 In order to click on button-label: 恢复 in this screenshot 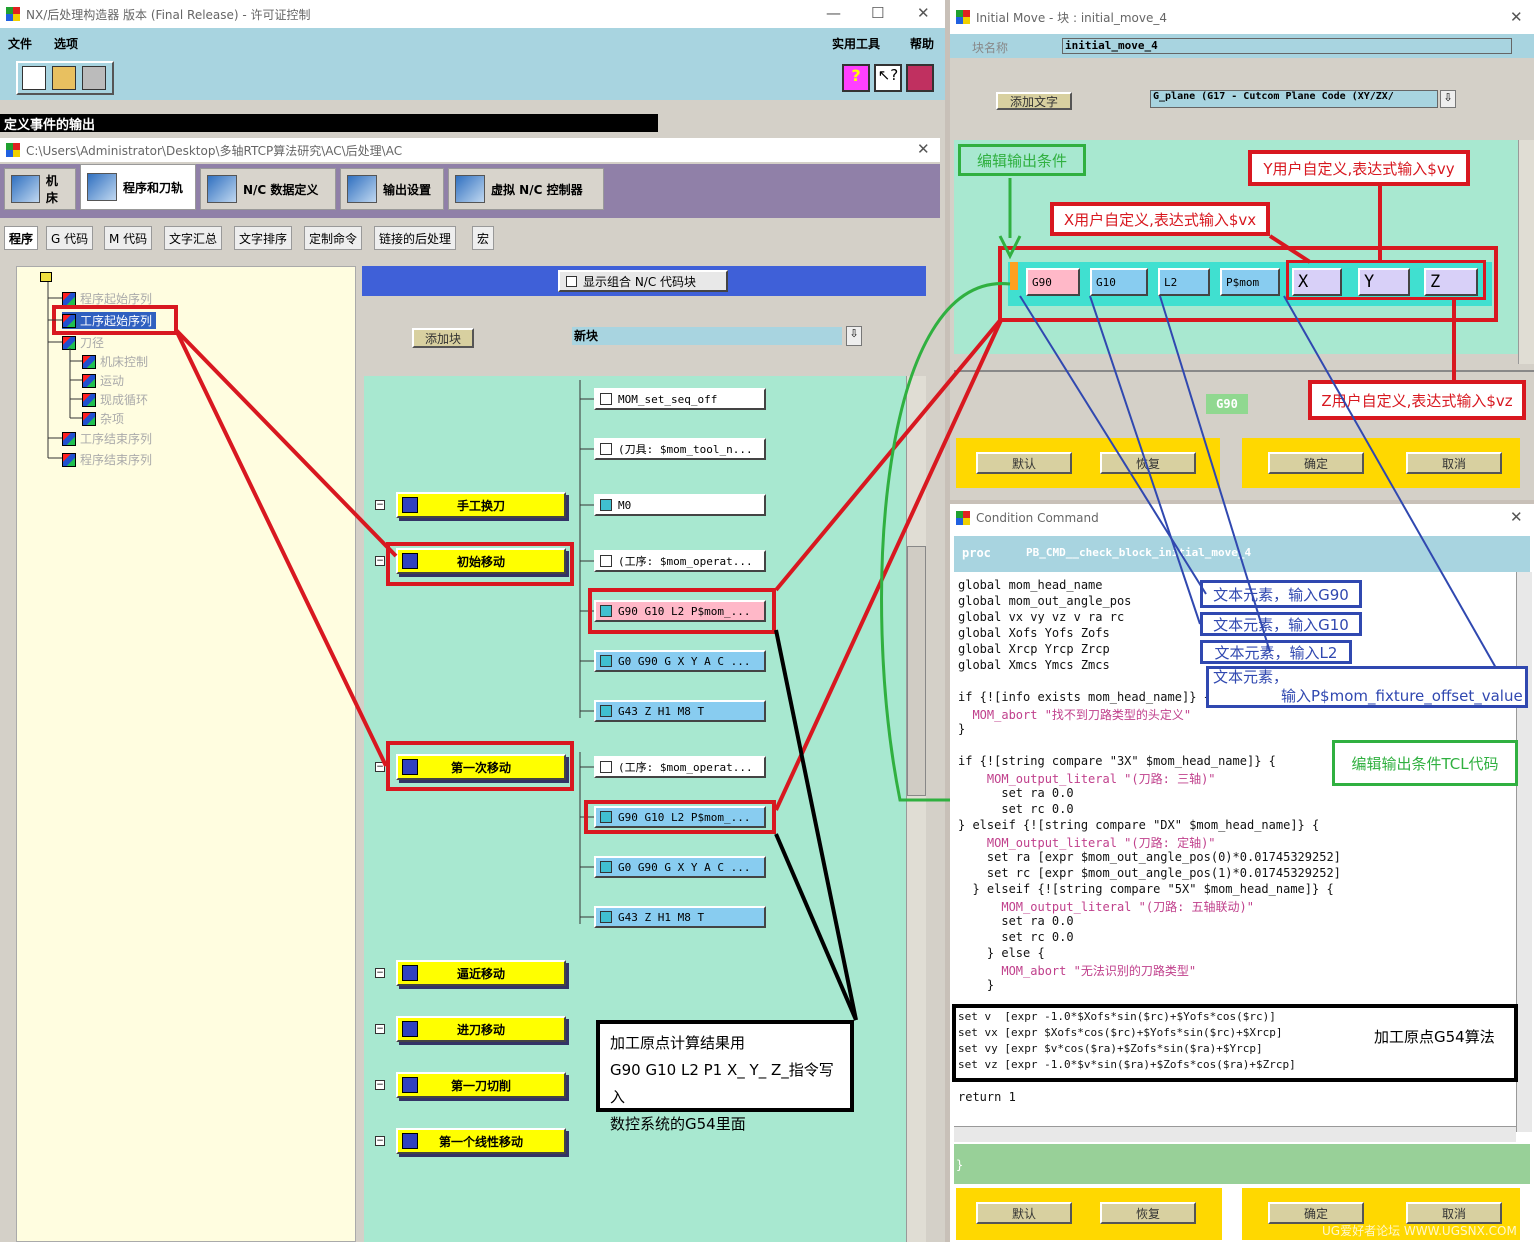, I will do `click(1147, 1213)`.